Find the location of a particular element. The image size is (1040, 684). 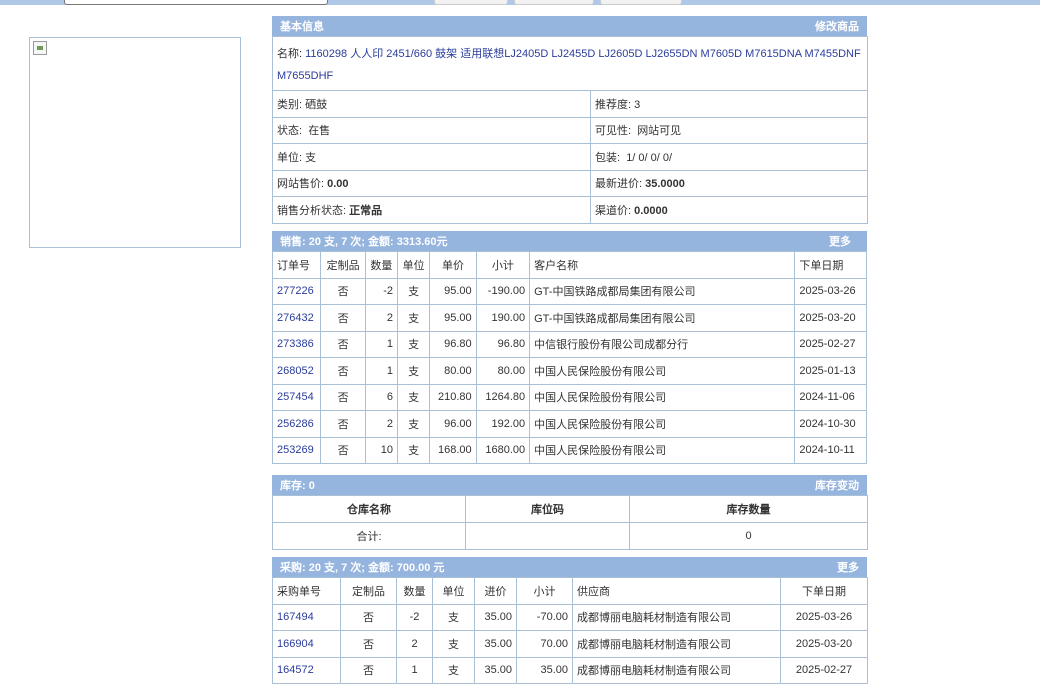

subtotal-cell: 190.00 is located at coordinates (503, 318).